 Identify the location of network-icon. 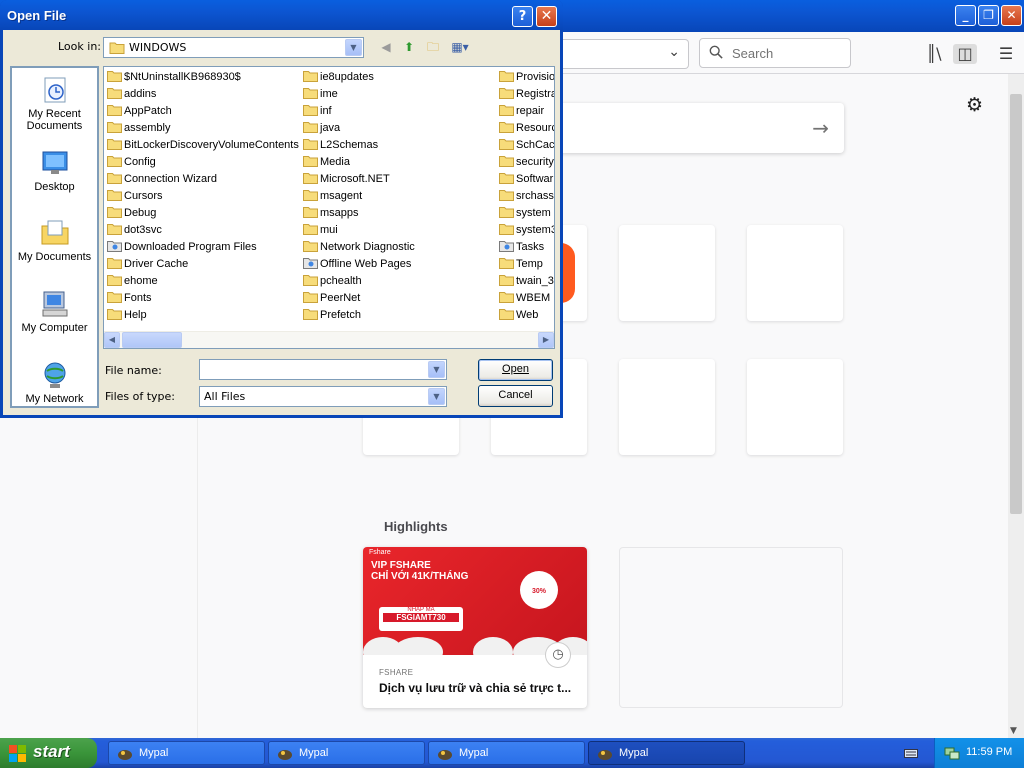
(952, 753).